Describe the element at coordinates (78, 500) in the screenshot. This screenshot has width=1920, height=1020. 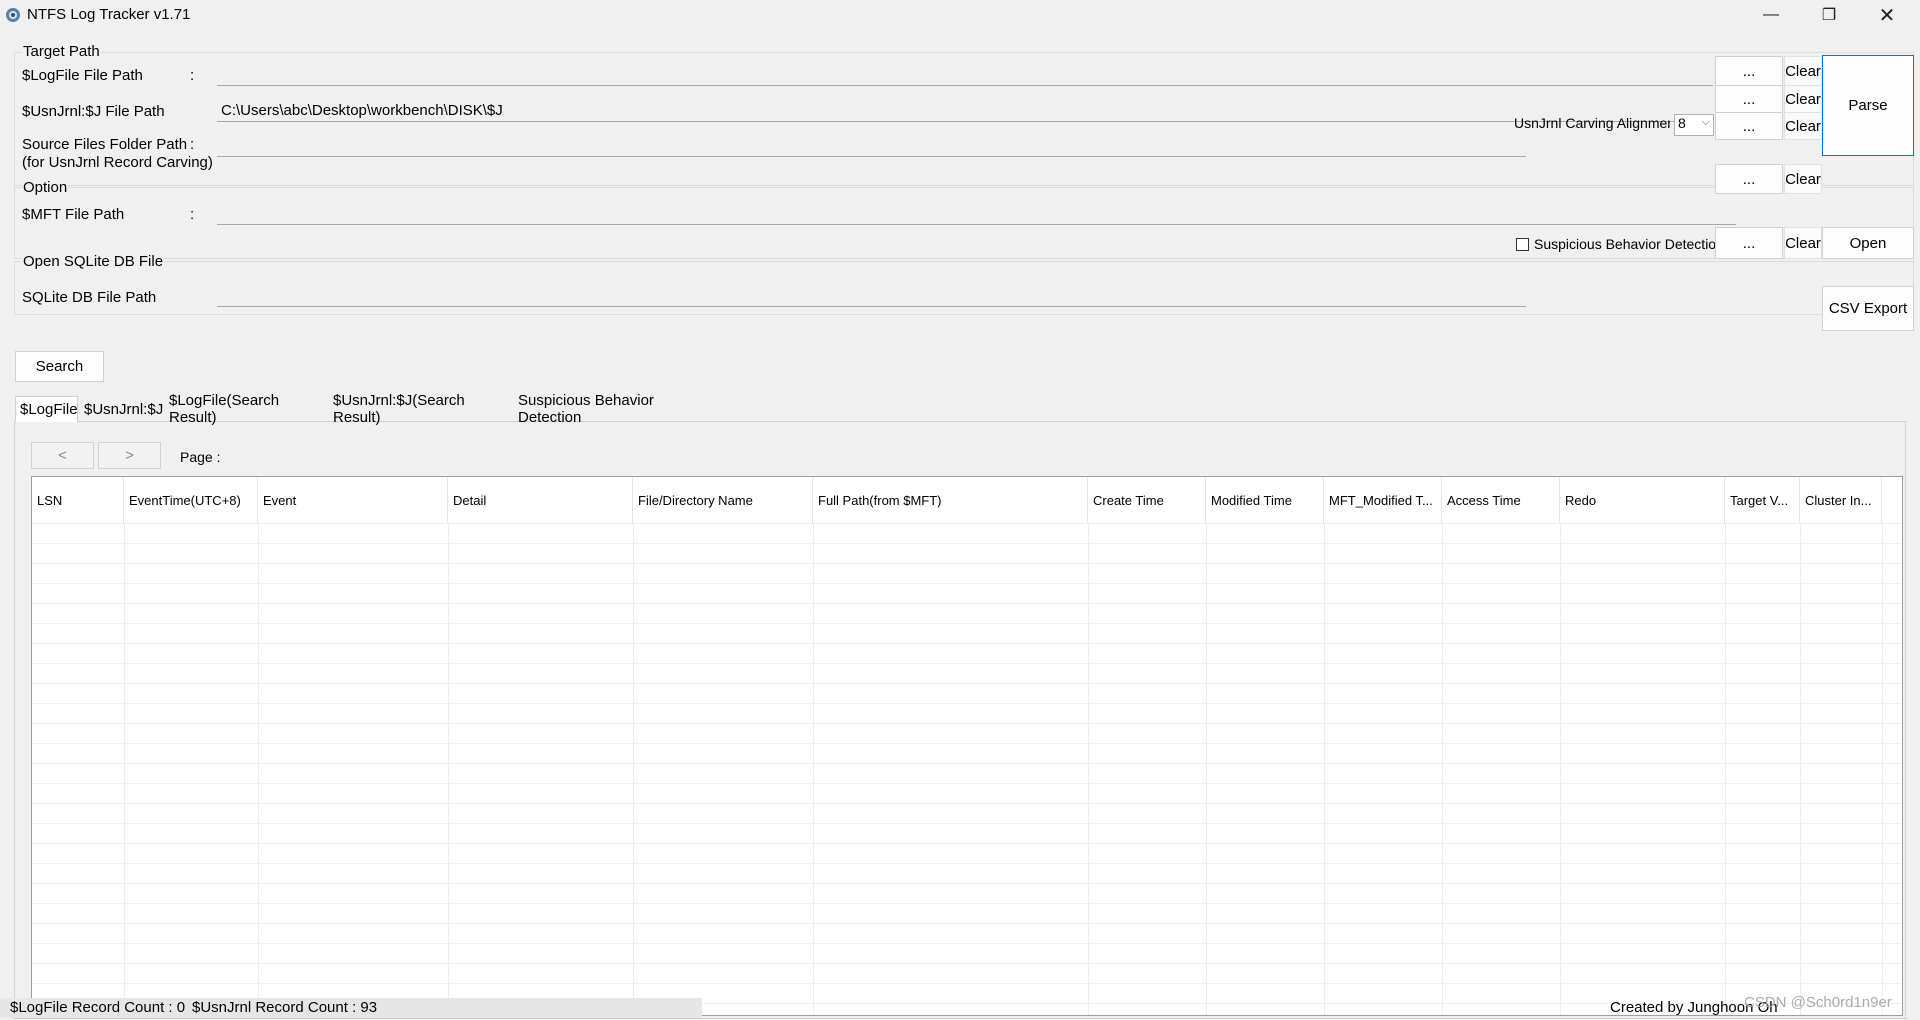
I see `column-header-lsn: LSN` at that location.